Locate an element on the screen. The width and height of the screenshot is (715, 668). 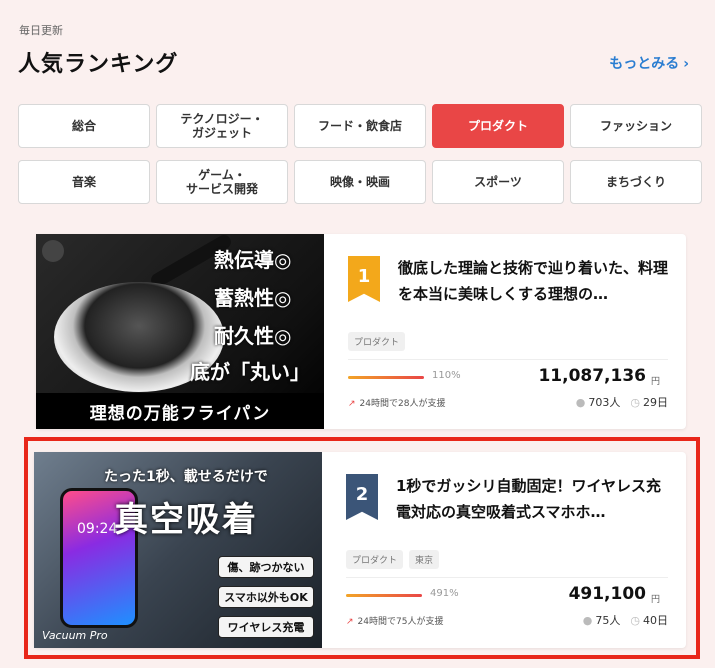
recent-support: ↗ 24時間で75人が支援 is located at coordinates (394, 620).